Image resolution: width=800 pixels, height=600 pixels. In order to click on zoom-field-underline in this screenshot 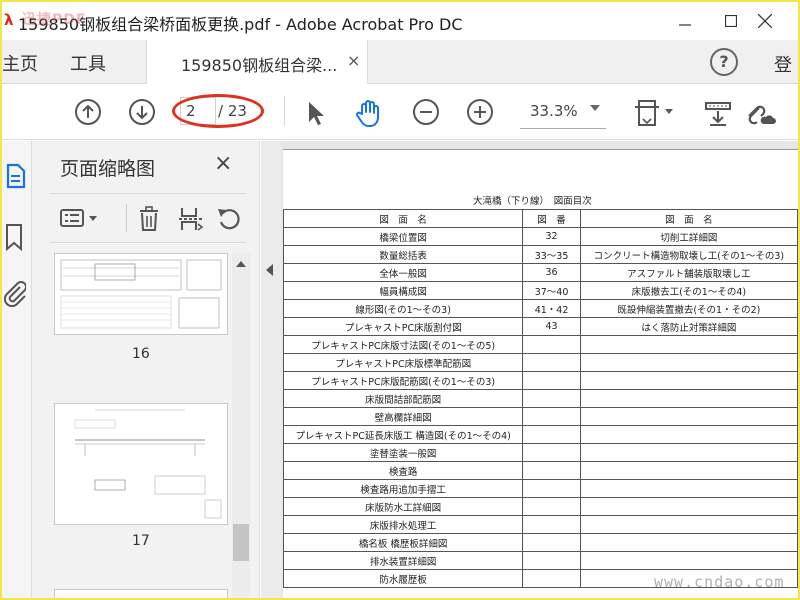, I will do `click(563, 128)`.